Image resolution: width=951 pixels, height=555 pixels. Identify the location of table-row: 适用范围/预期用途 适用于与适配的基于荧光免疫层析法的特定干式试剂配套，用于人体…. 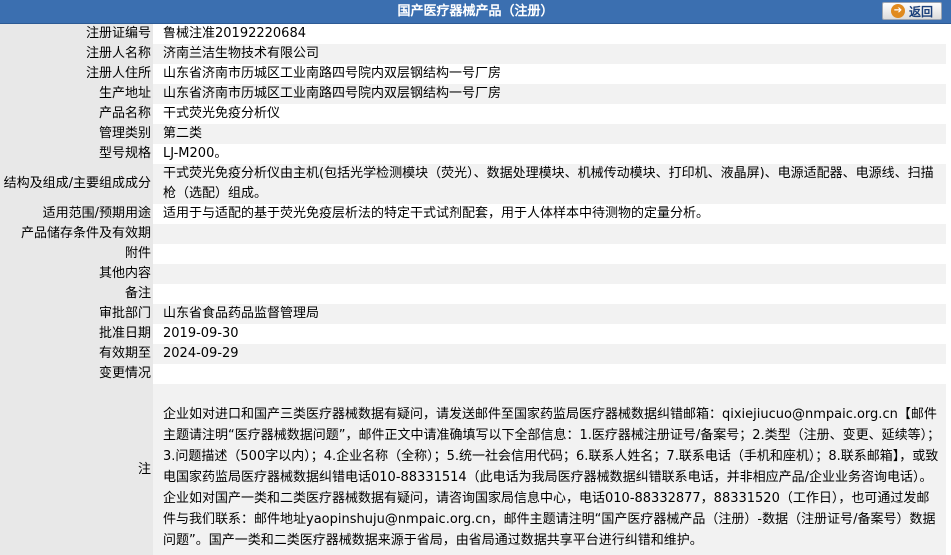
(473, 214).